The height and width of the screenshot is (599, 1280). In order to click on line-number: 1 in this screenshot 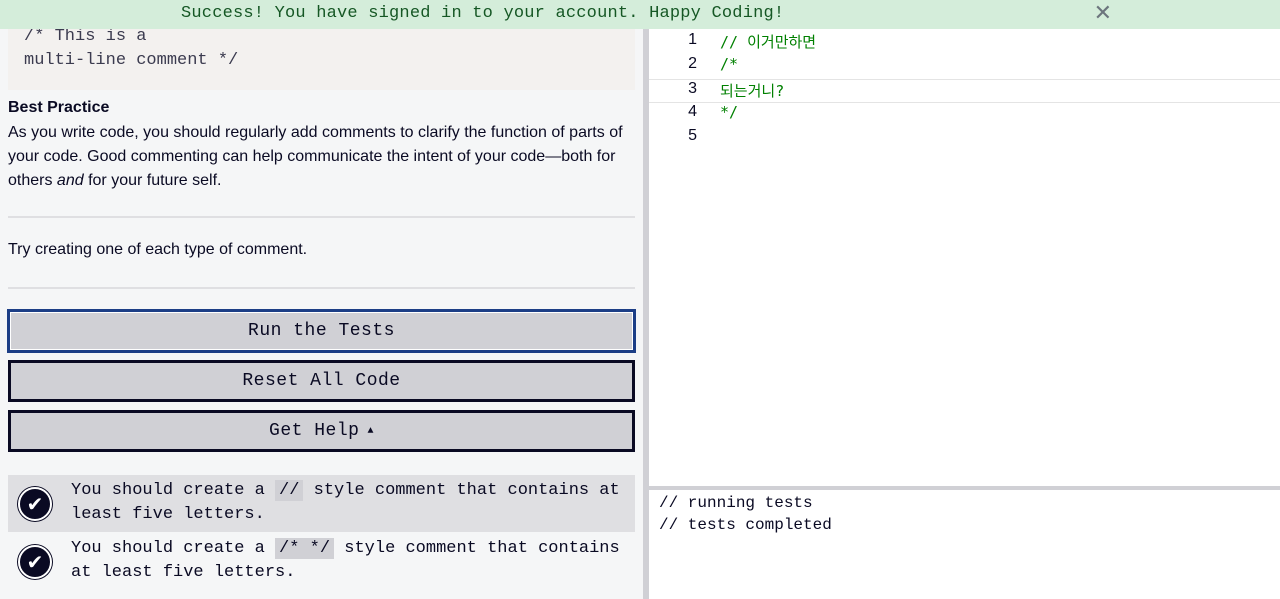, I will do `click(692, 39)`.